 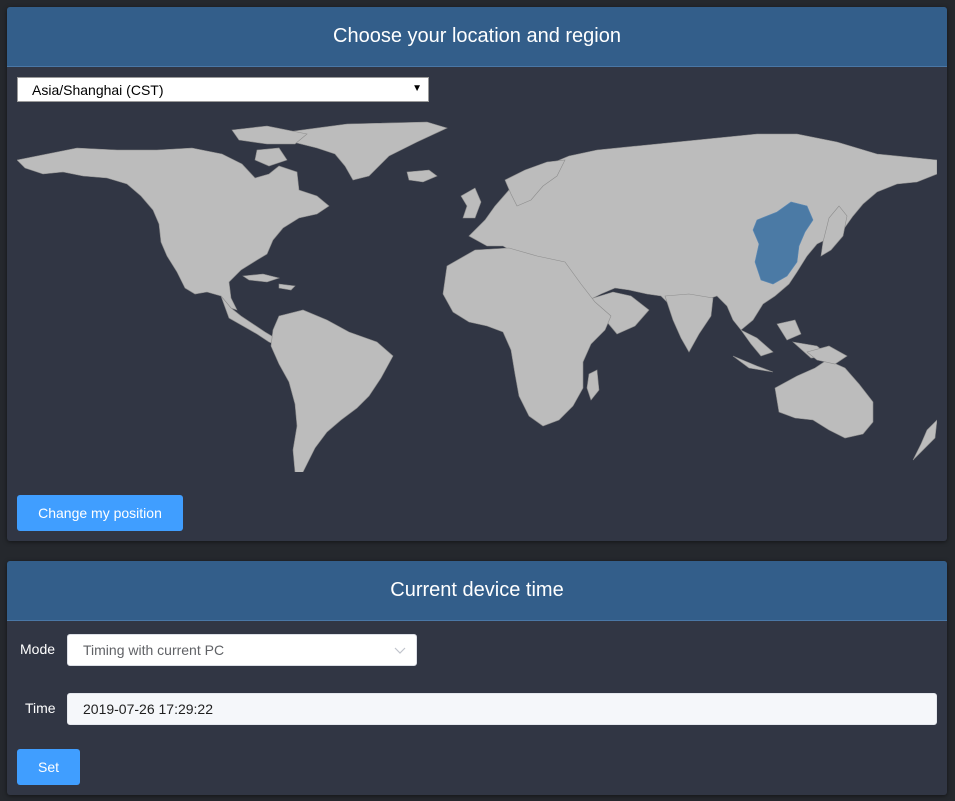 What do you see at coordinates (269, 282) in the screenshot?
I see `map-region-caribbean` at bounding box center [269, 282].